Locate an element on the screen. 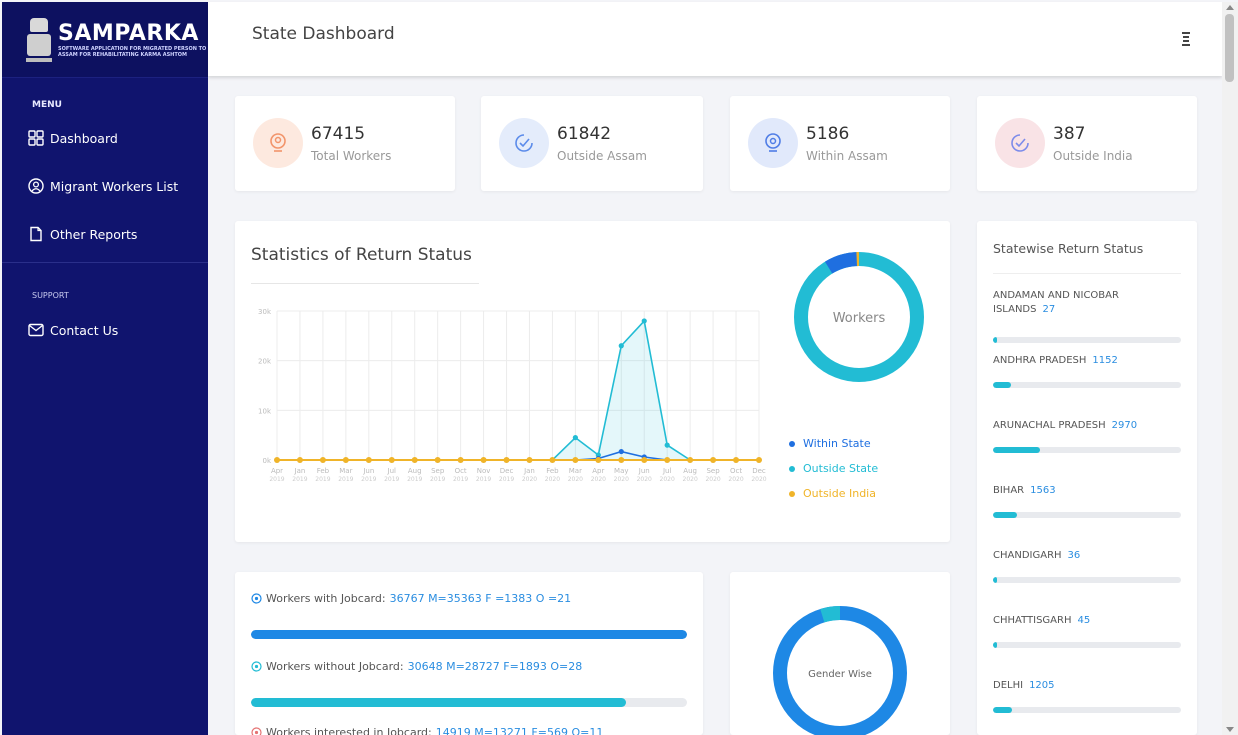 The height and width of the screenshot is (735, 1238). stat-value: 5186 is located at coordinates (828, 134).